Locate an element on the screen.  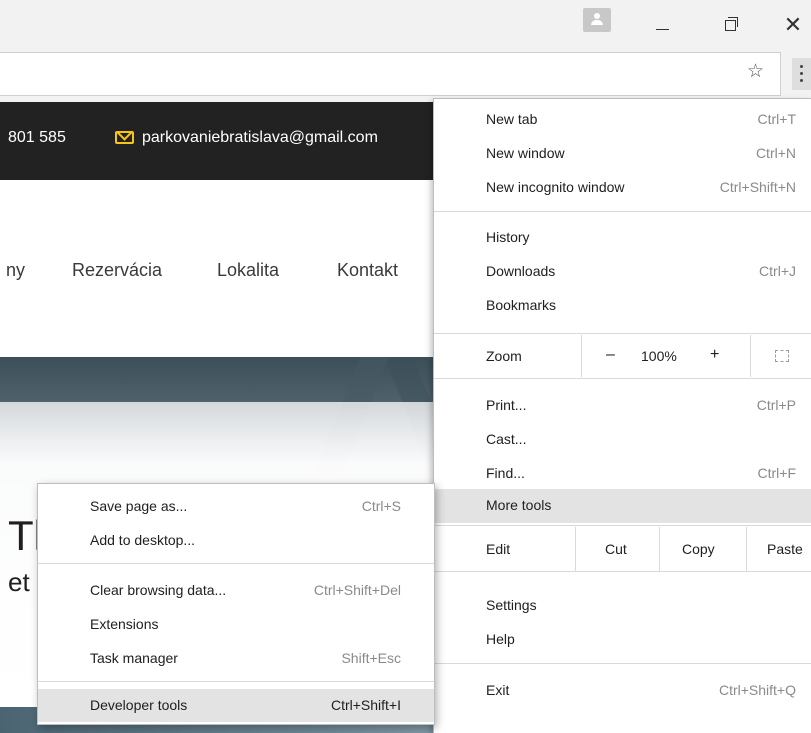
edit-row: Edit Cut Copy Paste is located at coordinates (622, 549).